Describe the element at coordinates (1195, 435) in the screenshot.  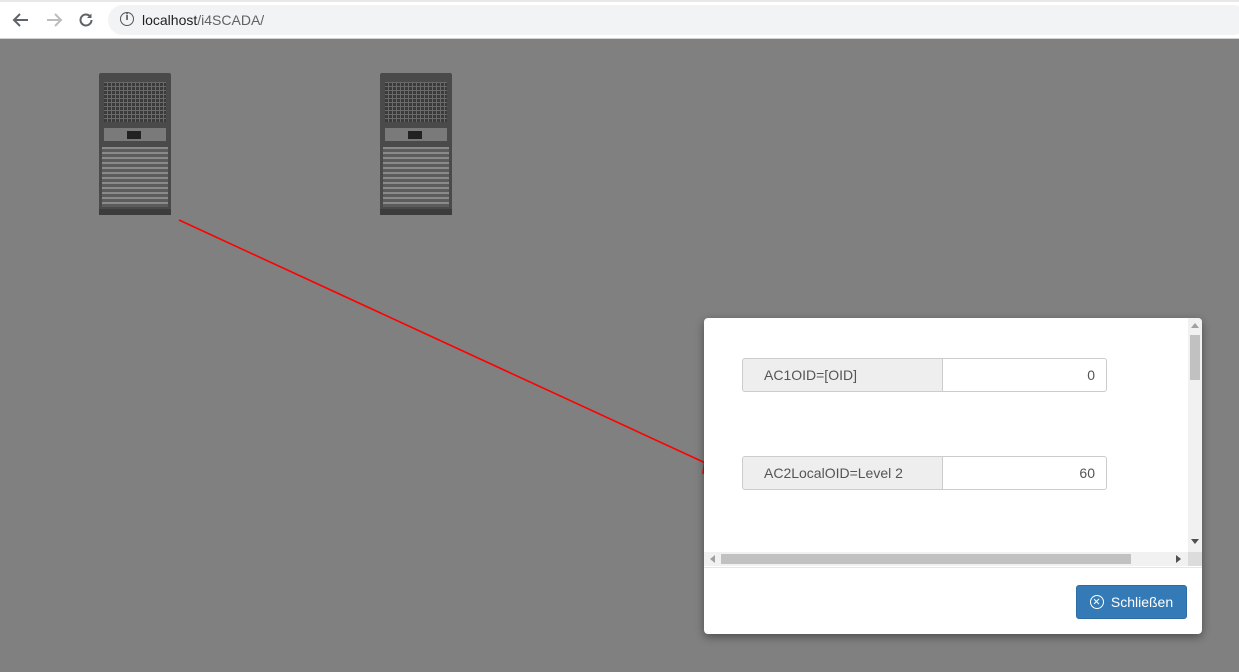
I see `vertical-scrollbar` at that location.